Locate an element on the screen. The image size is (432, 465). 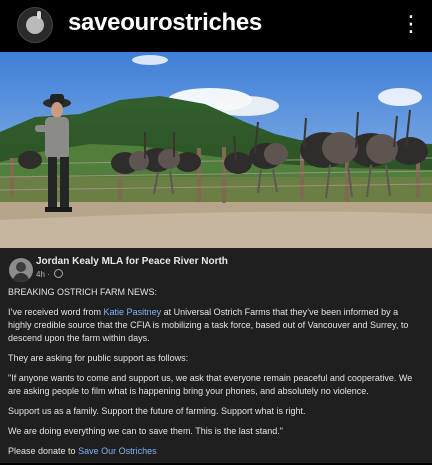
author-avatar is located at coordinates (21, 270).